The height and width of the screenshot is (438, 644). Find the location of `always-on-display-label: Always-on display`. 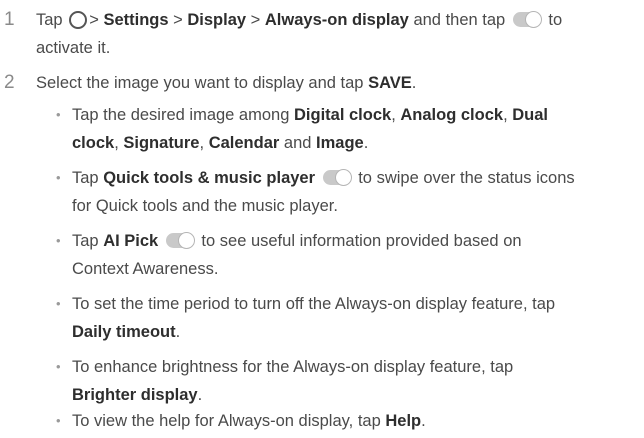

always-on-display-label: Always-on display is located at coordinates (336, 20).